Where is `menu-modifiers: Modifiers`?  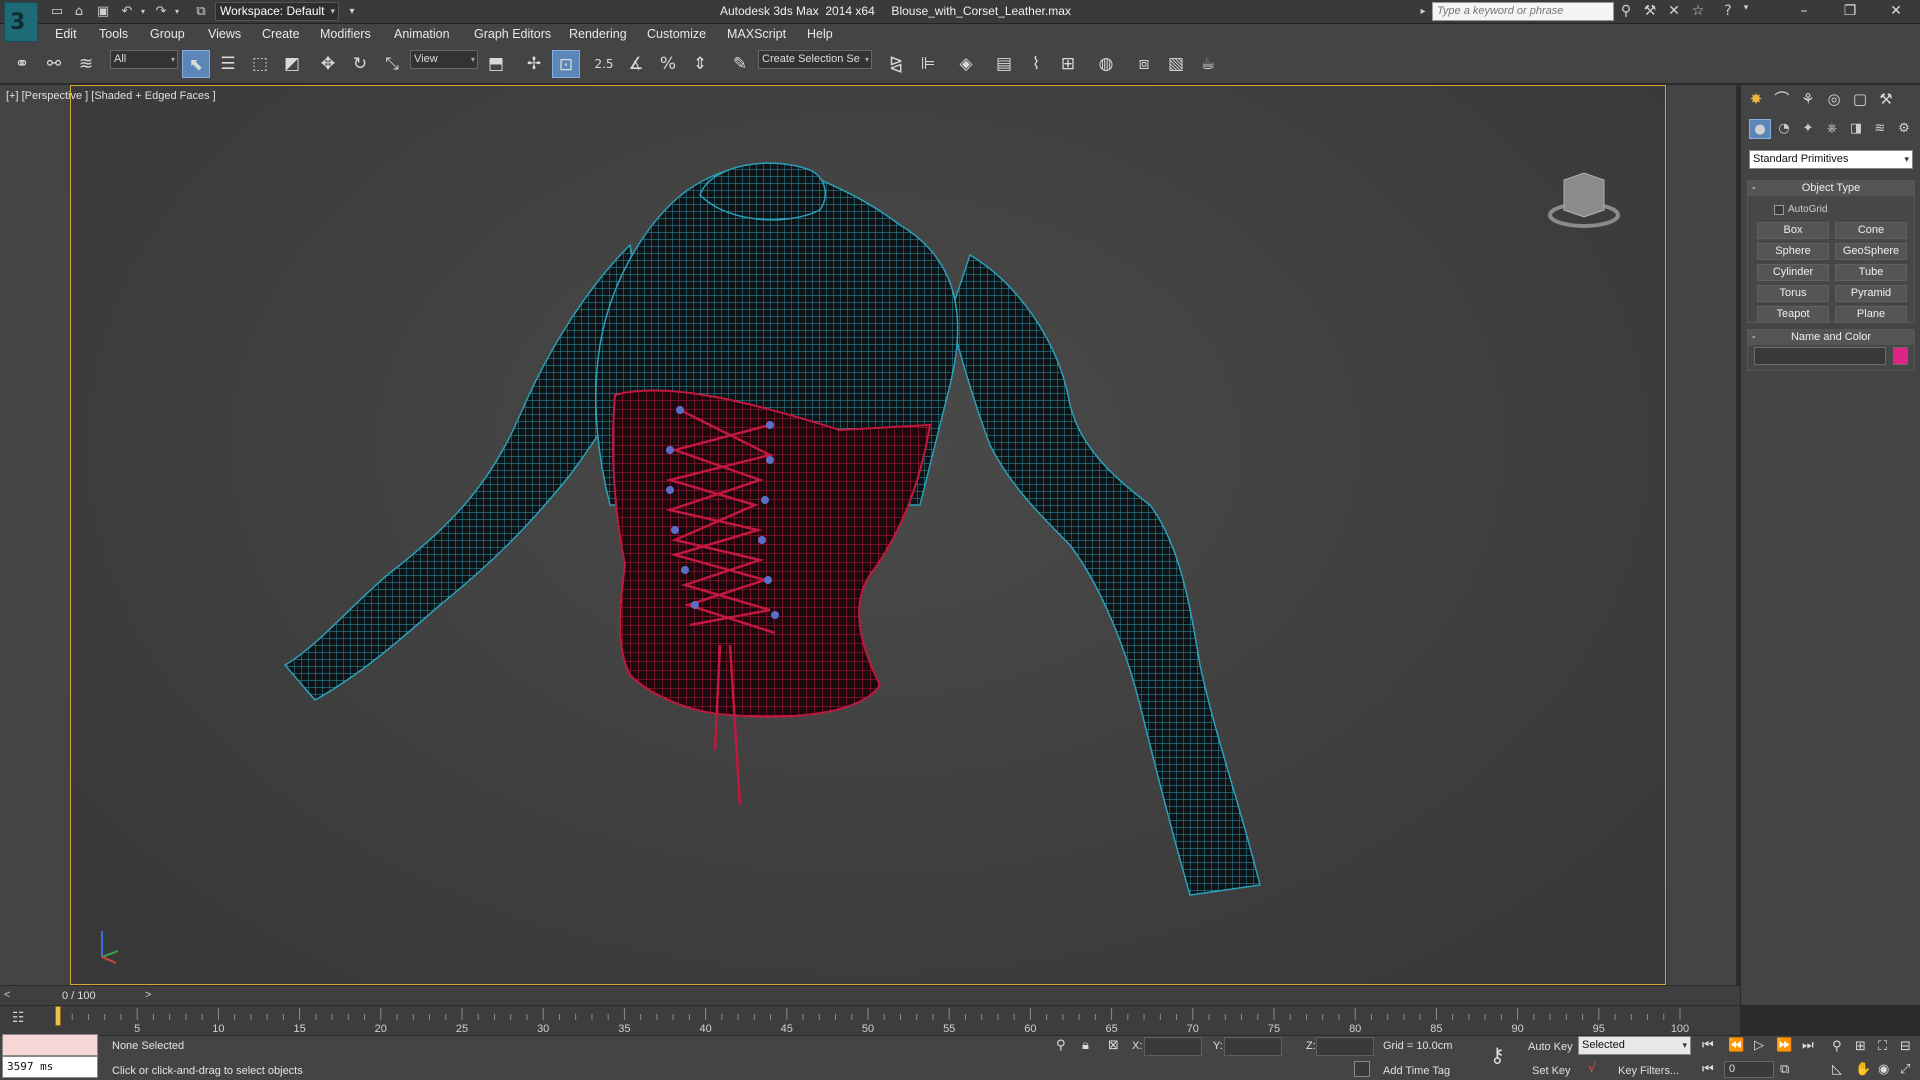 menu-modifiers: Modifiers is located at coordinates (345, 34).